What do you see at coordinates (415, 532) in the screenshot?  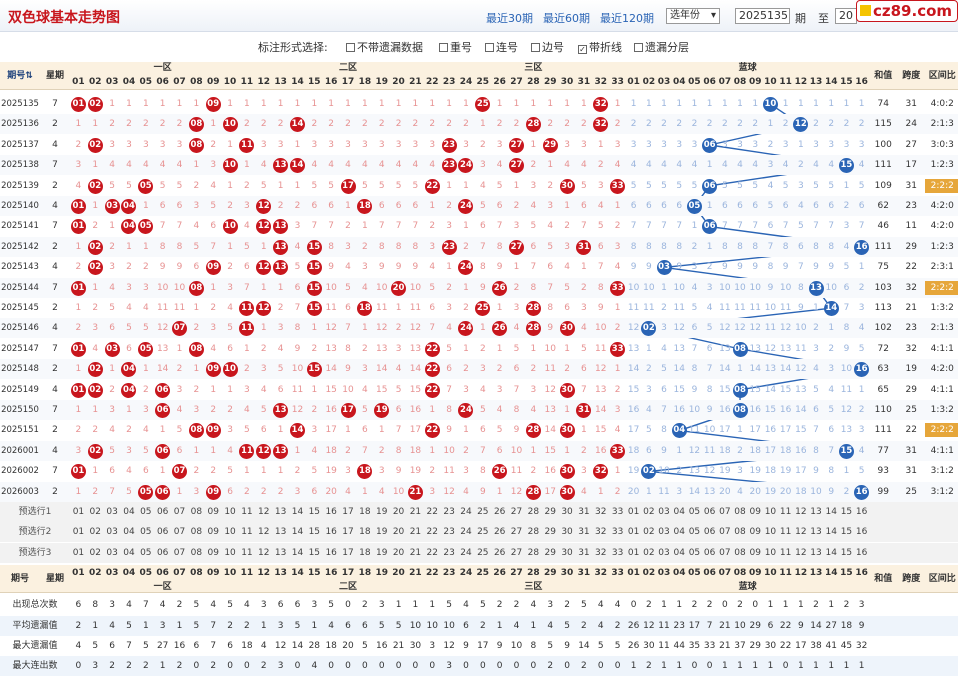 I see `preselect-red-number: 21` at bounding box center [415, 532].